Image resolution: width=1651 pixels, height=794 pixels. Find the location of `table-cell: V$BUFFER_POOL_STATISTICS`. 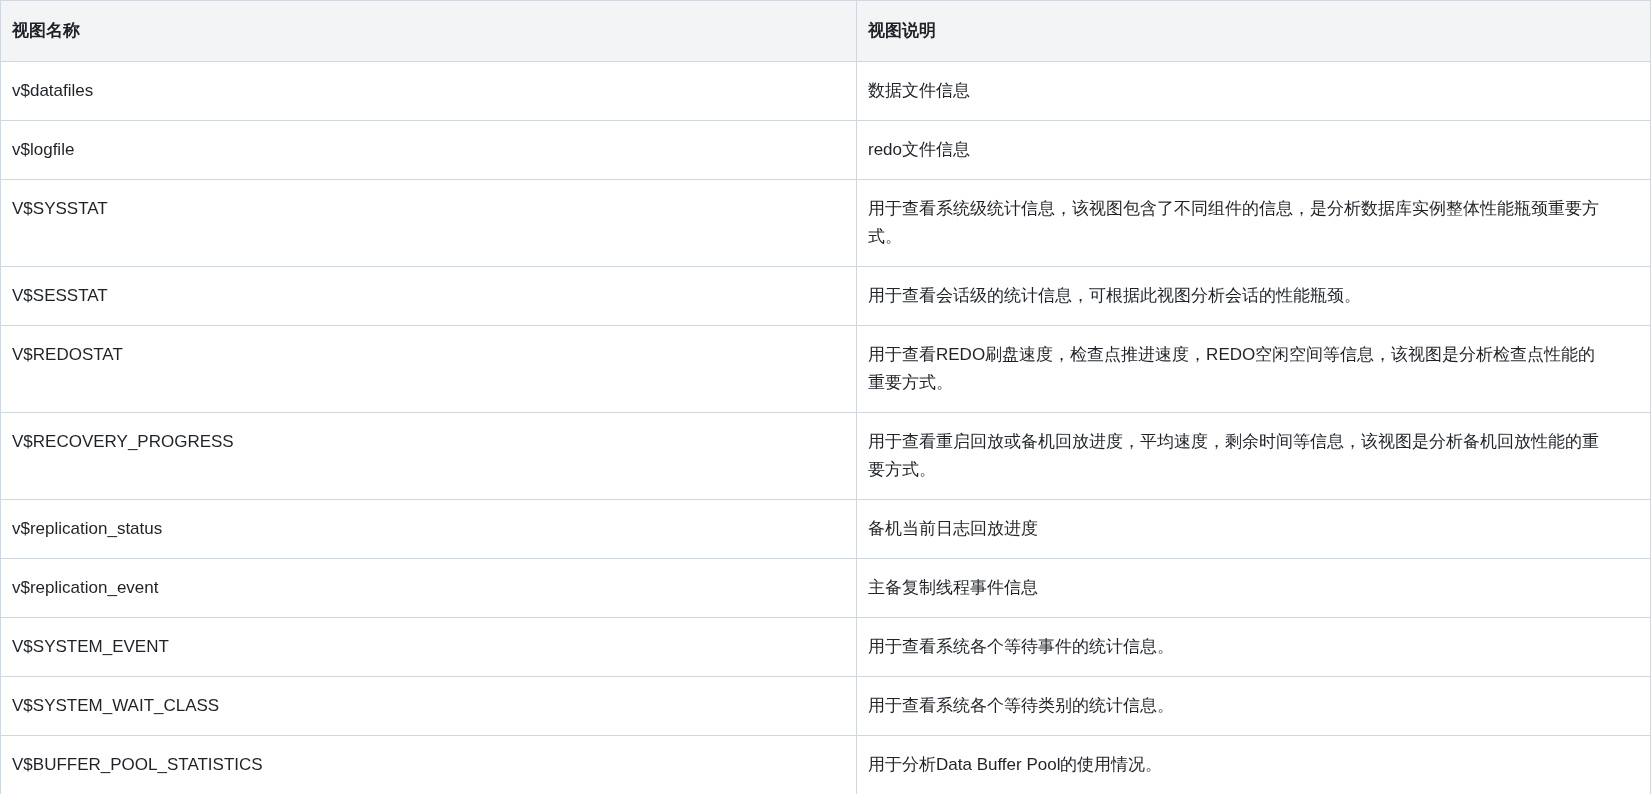

table-cell: V$BUFFER_POOL_STATISTICS is located at coordinates (428, 764).